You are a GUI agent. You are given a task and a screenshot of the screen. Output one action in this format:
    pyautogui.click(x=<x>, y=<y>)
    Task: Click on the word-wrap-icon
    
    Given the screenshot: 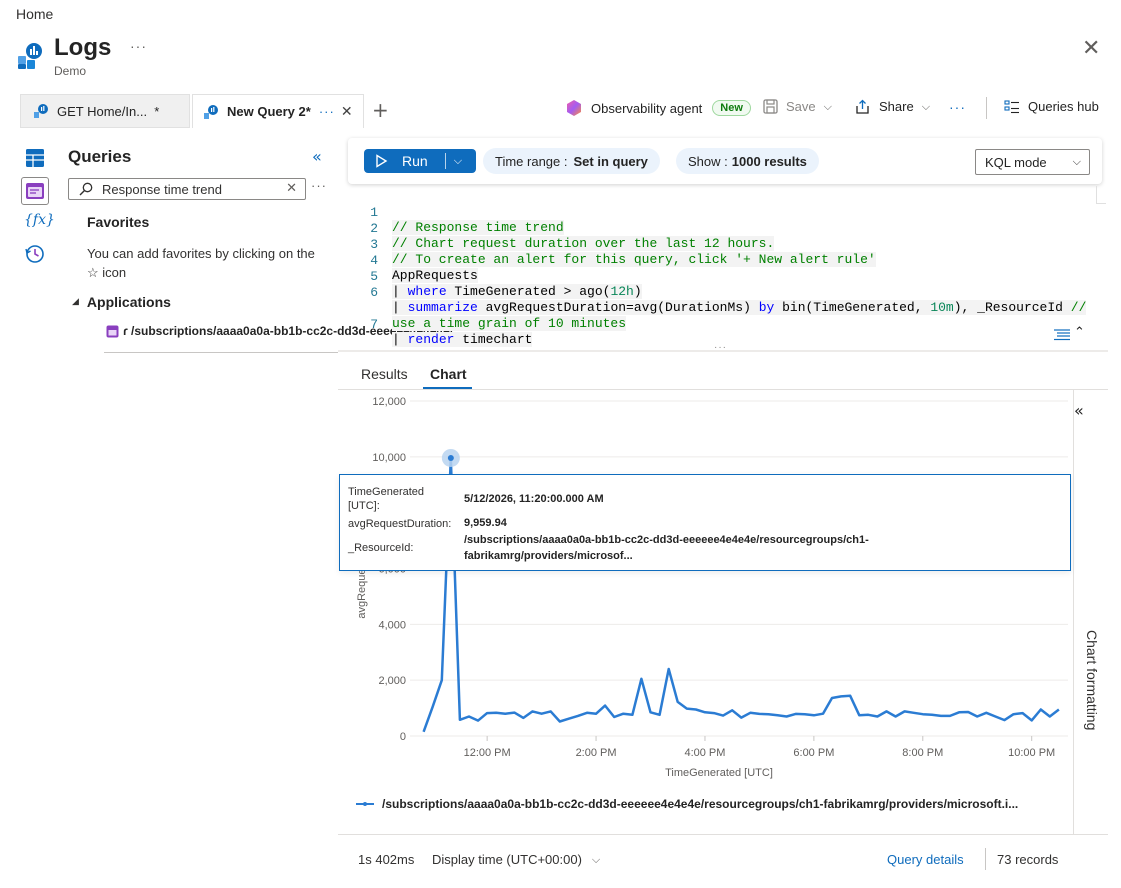 What is the action you would take?
    pyautogui.click(x=1062, y=335)
    